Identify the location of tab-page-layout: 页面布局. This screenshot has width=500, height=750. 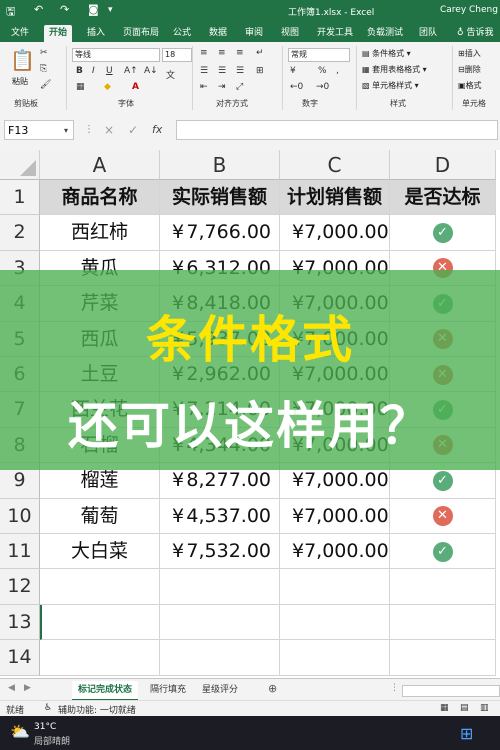
(141, 33).